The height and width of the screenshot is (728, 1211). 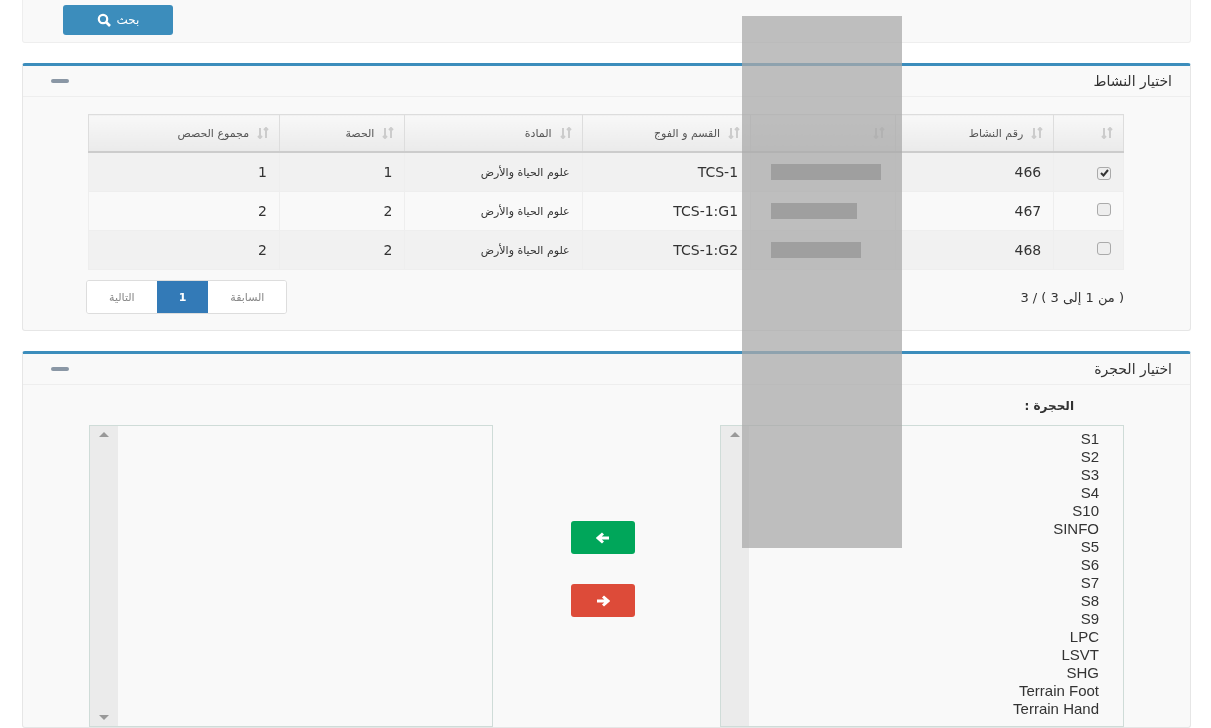 I want to click on room-option: SHG, so click(x=1082, y=673).